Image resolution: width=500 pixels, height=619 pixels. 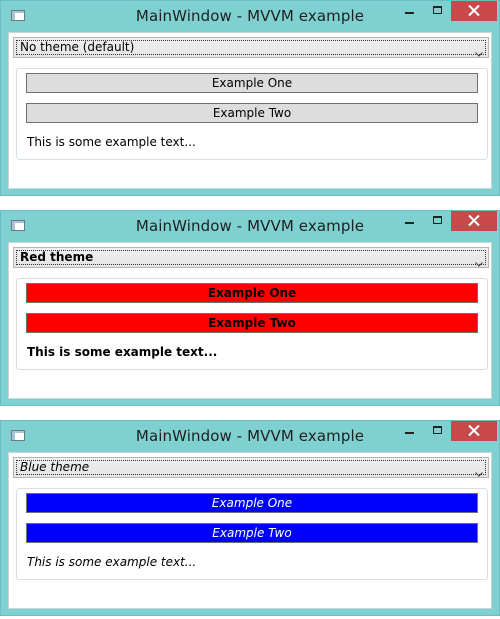 What do you see at coordinates (251, 467) in the screenshot?
I see `theme-dropdown: Blue theme` at bounding box center [251, 467].